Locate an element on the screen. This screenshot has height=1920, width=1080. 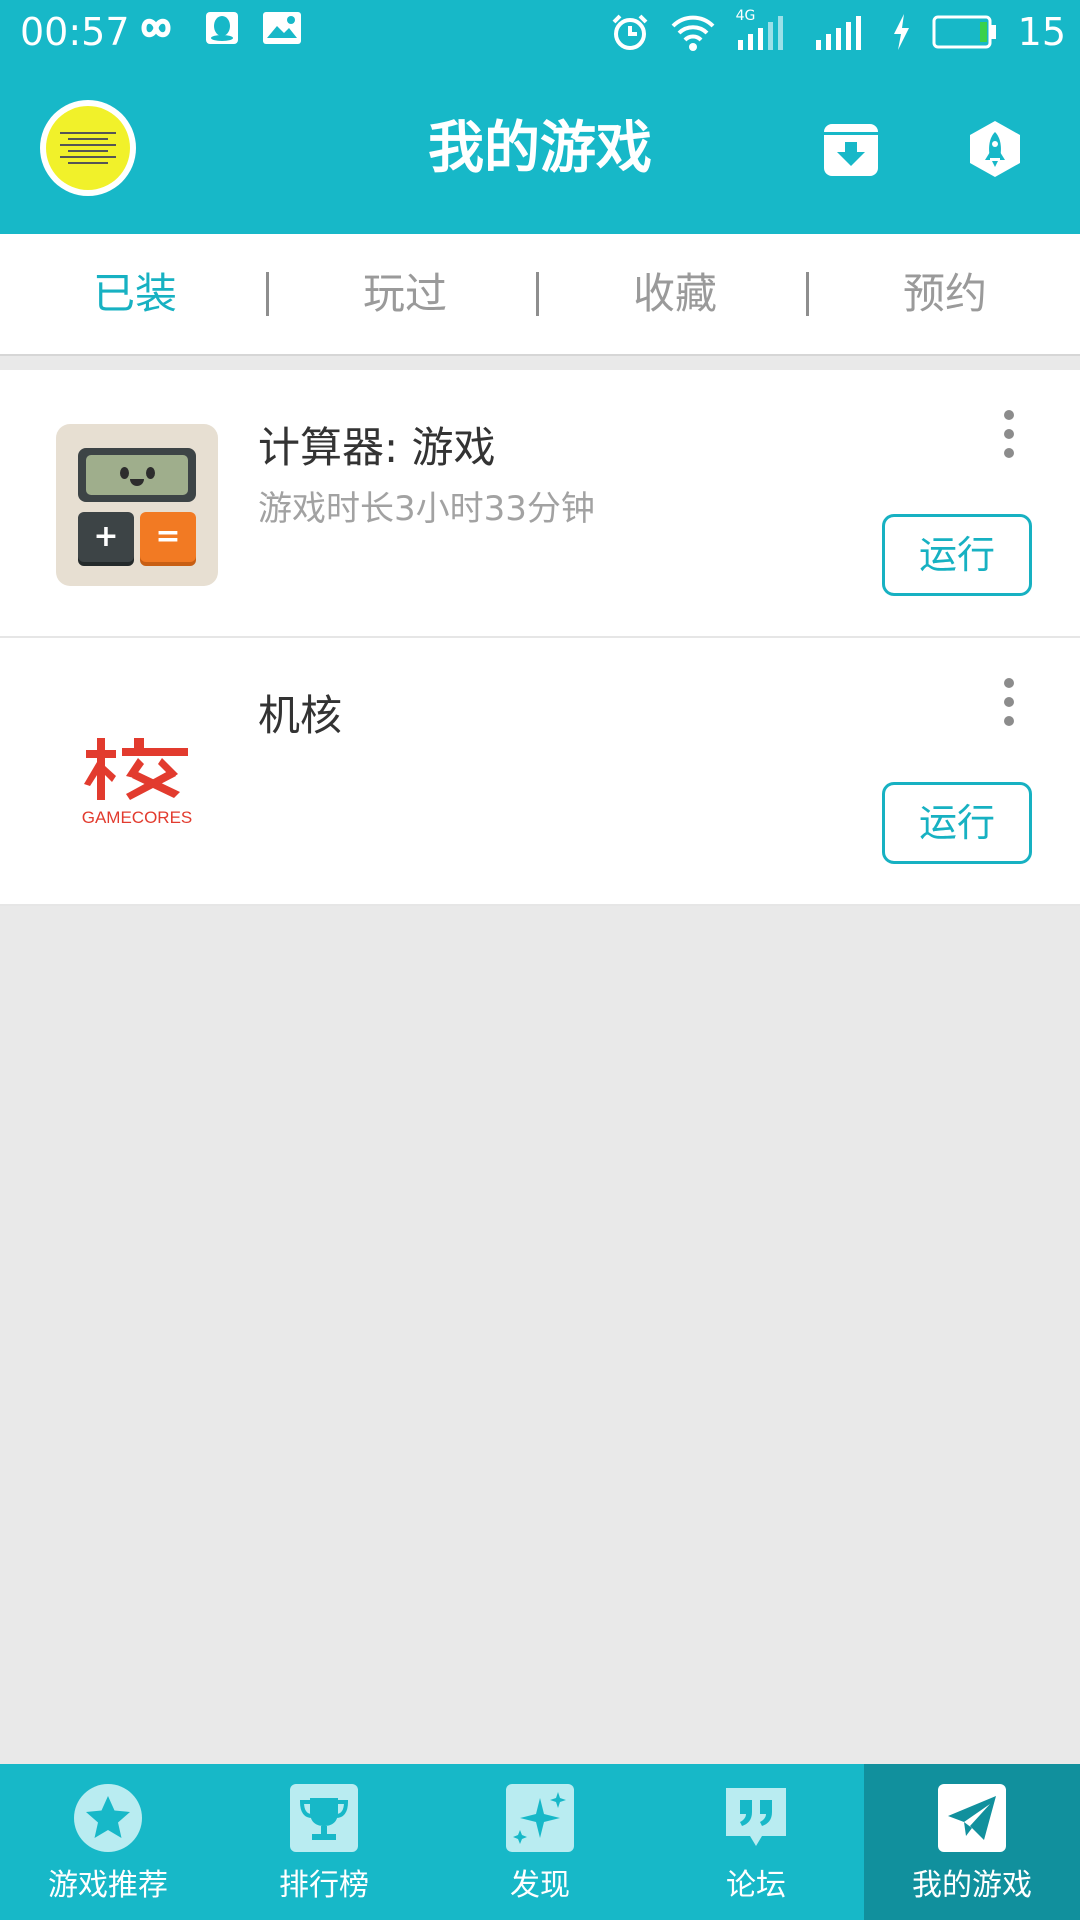
qq-icon is located at coordinates (222, 28).